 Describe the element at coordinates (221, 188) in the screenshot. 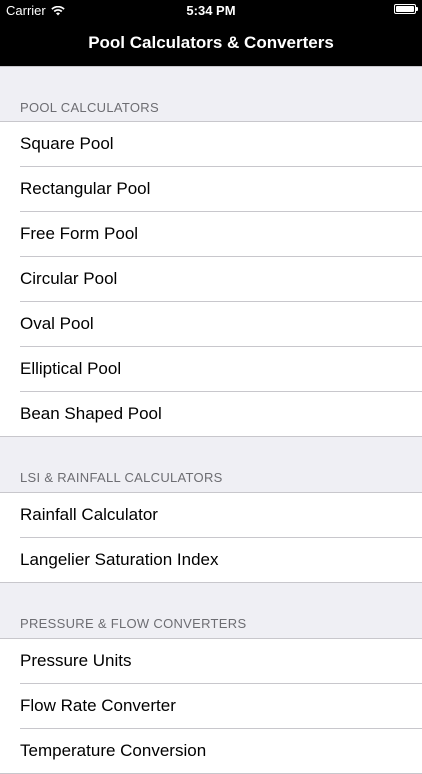

I see `list-item-rectangular-pool: Rectangular Pool` at that location.